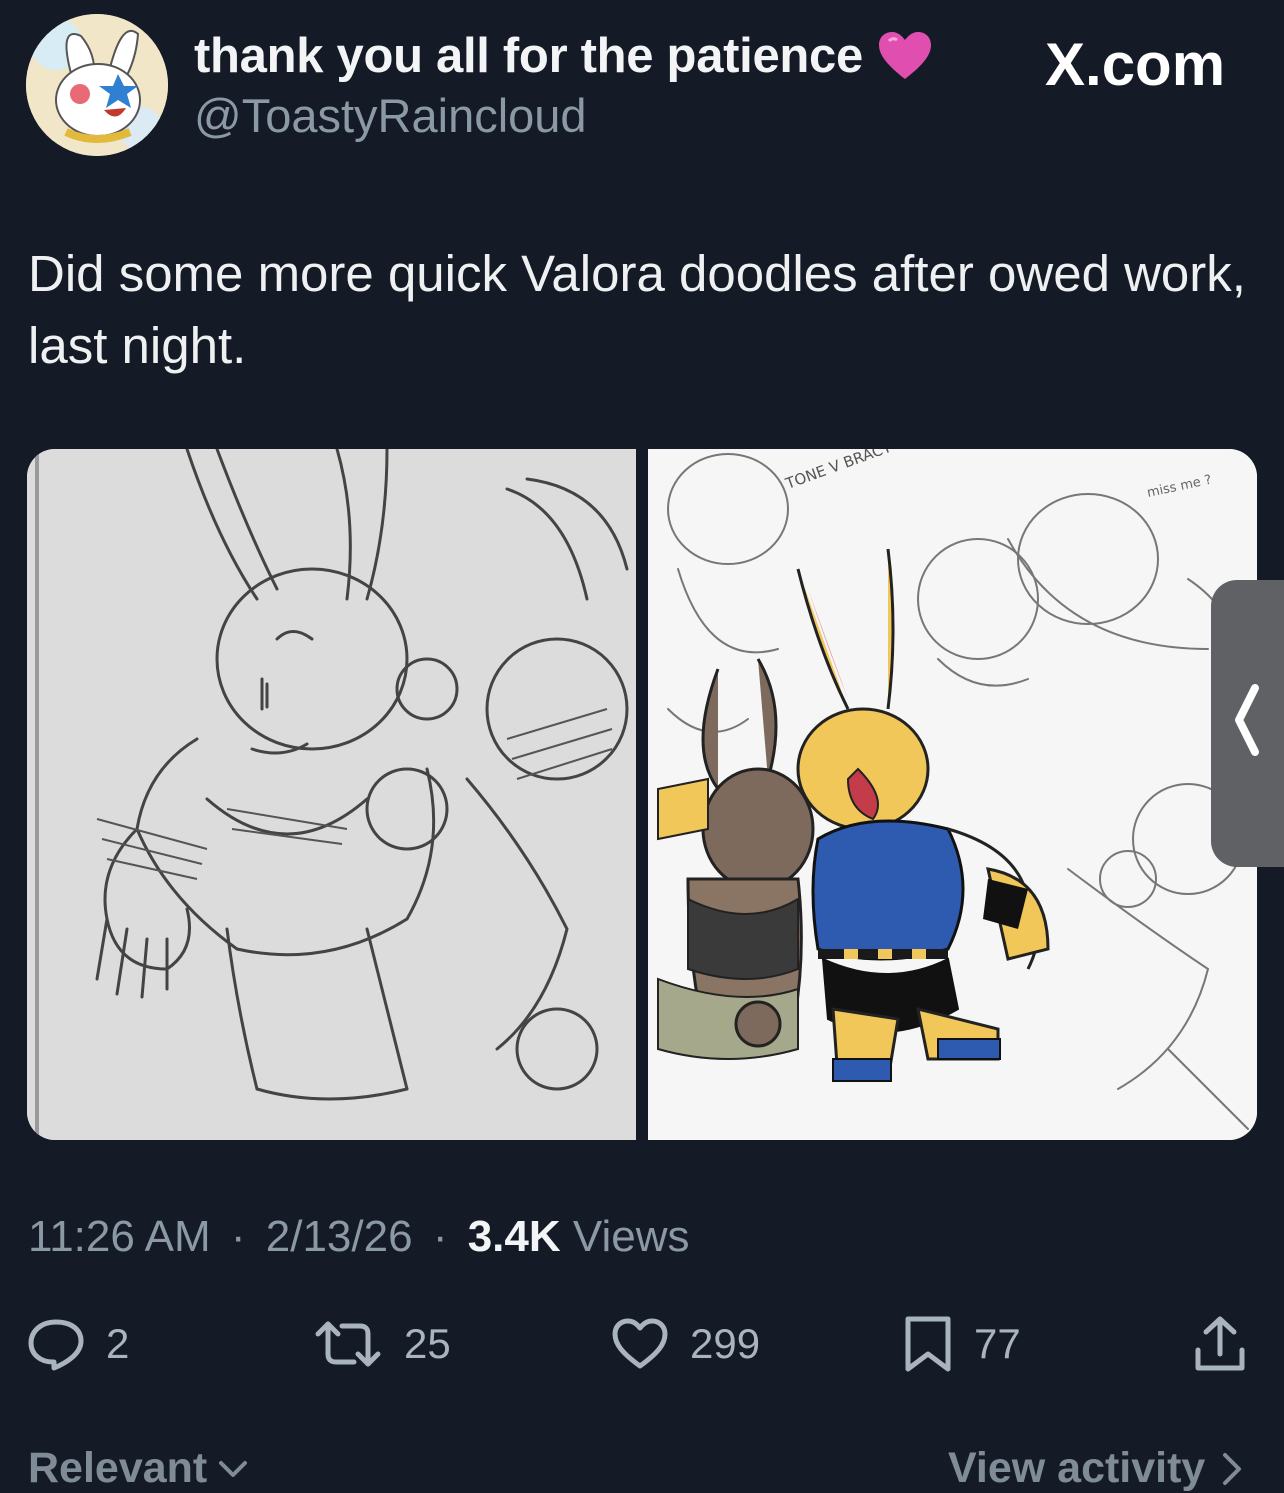  I want to click on like-button: 299, so click(685, 1344).